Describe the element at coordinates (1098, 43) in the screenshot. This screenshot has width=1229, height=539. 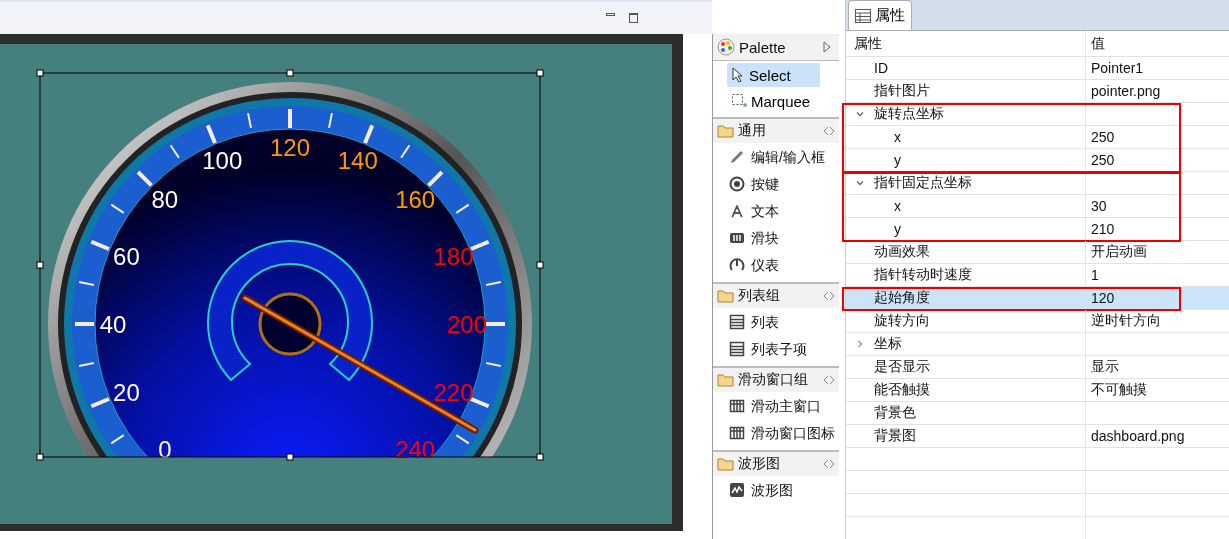
I see `column-header: 值` at that location.